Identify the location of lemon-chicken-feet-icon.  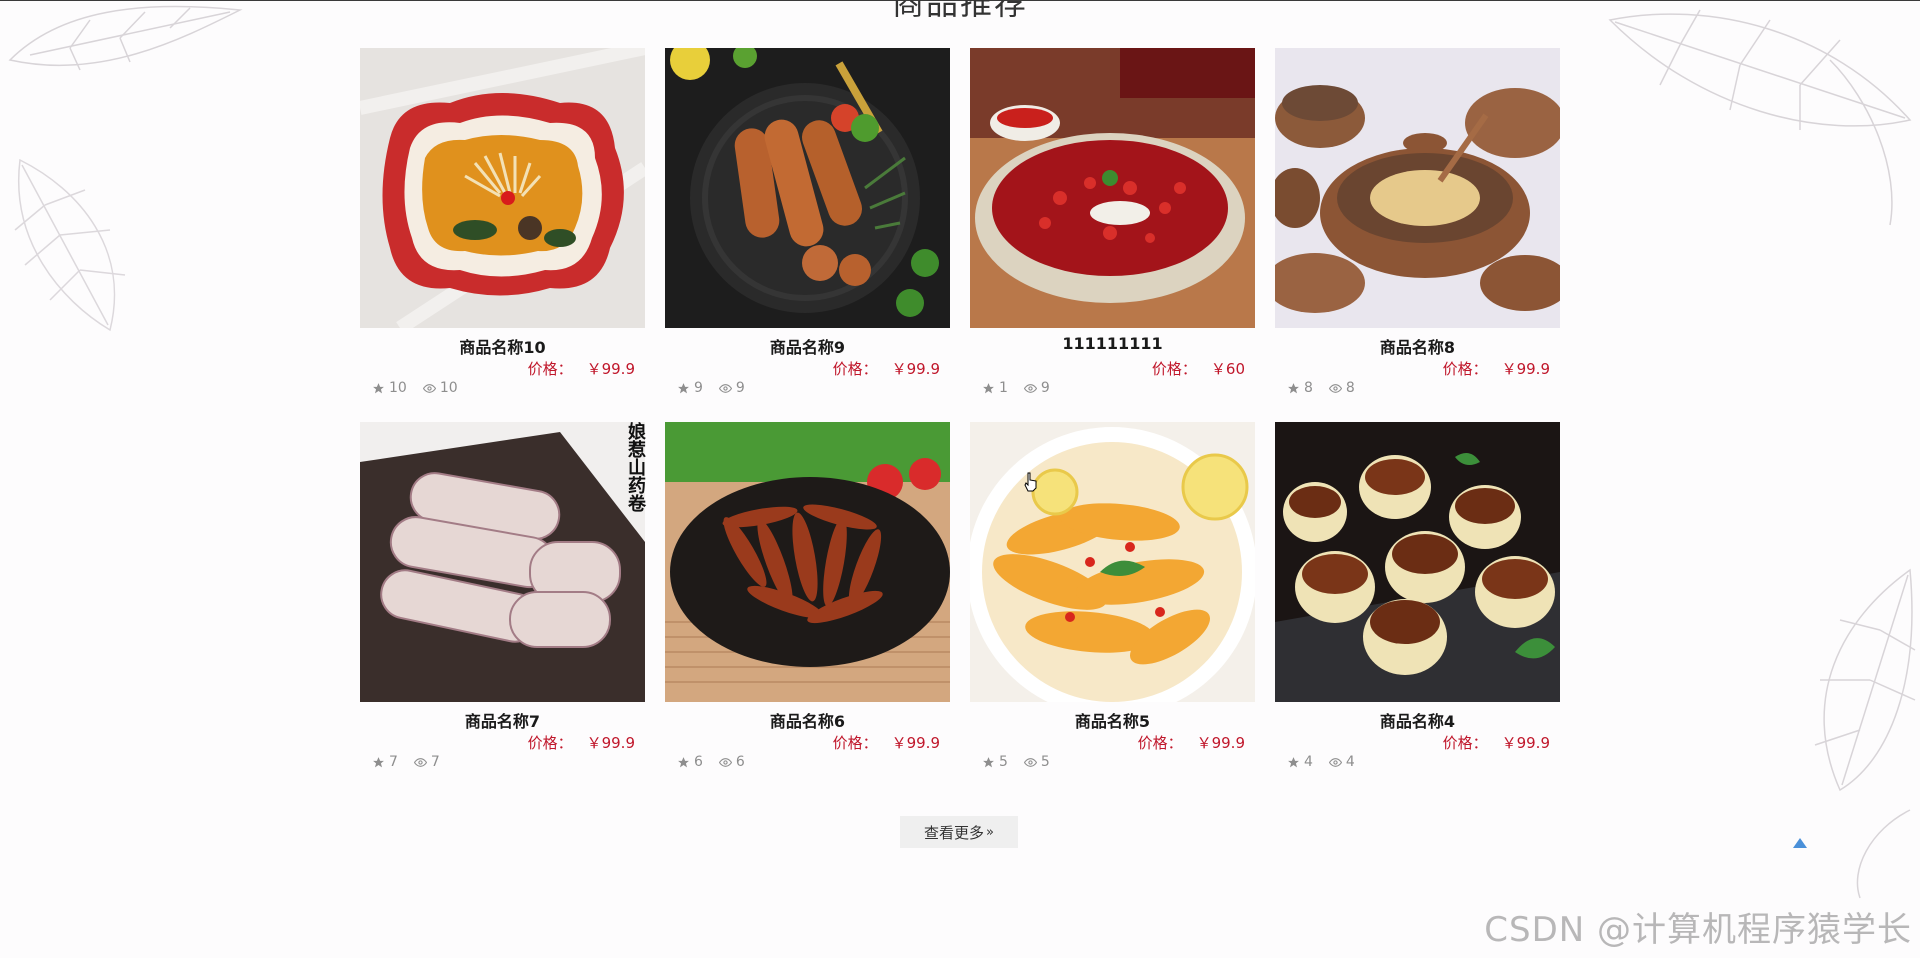
(1112, 562).